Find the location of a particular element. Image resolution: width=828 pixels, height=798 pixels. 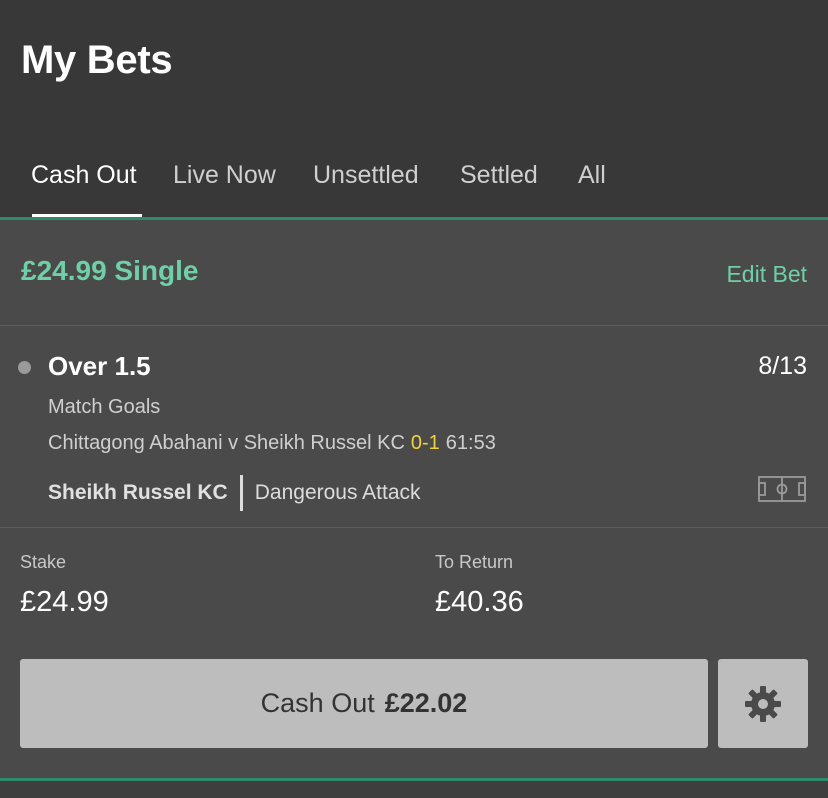

live-score: 0-1 is located at coordinates (425, 443).